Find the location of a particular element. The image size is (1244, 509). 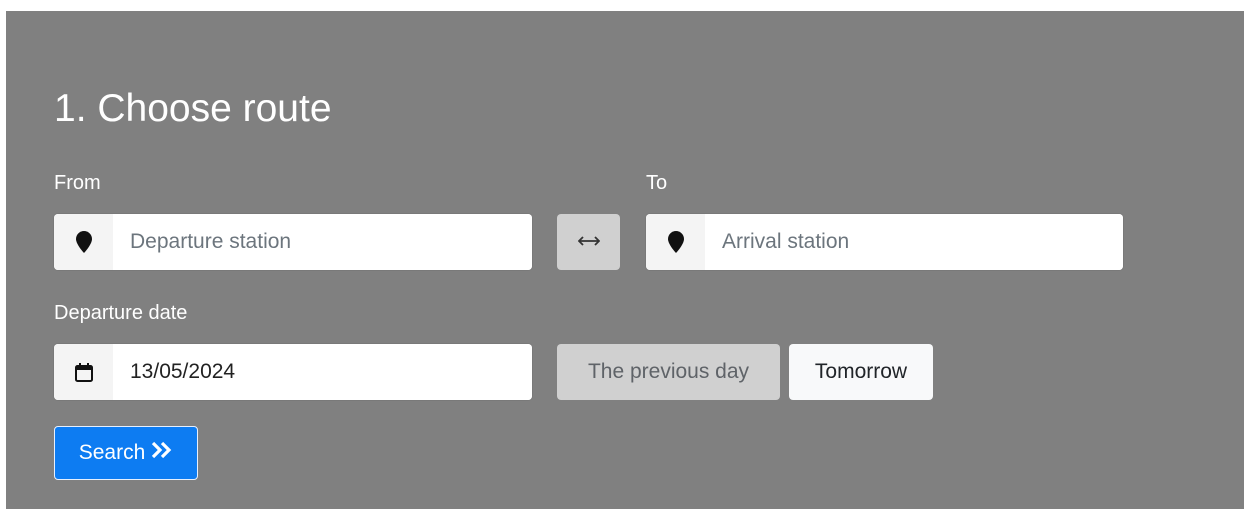

departure-station-input is located at coordinates (322, 242).